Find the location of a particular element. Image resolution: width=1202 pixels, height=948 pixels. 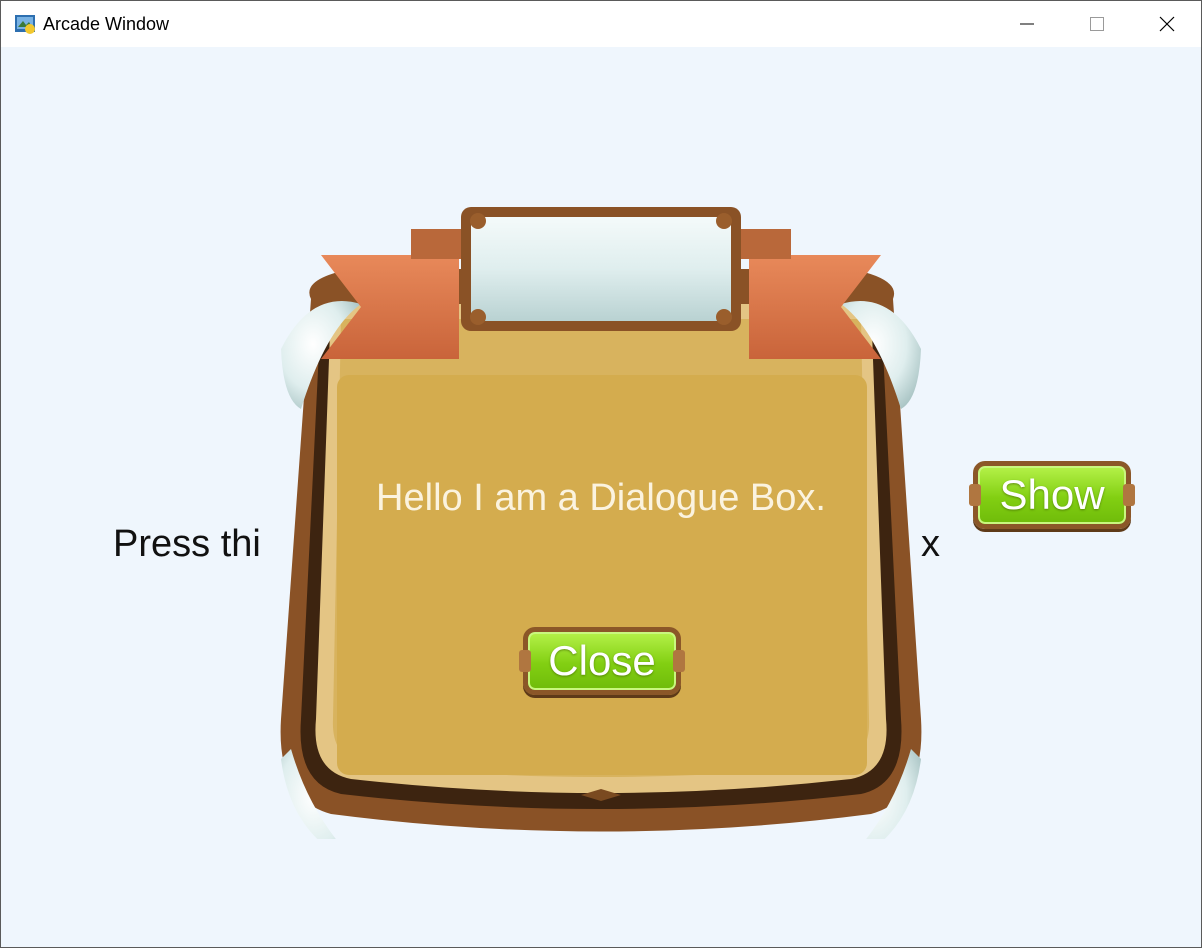

close-button-label: Close is located at coordinates (602, 660).